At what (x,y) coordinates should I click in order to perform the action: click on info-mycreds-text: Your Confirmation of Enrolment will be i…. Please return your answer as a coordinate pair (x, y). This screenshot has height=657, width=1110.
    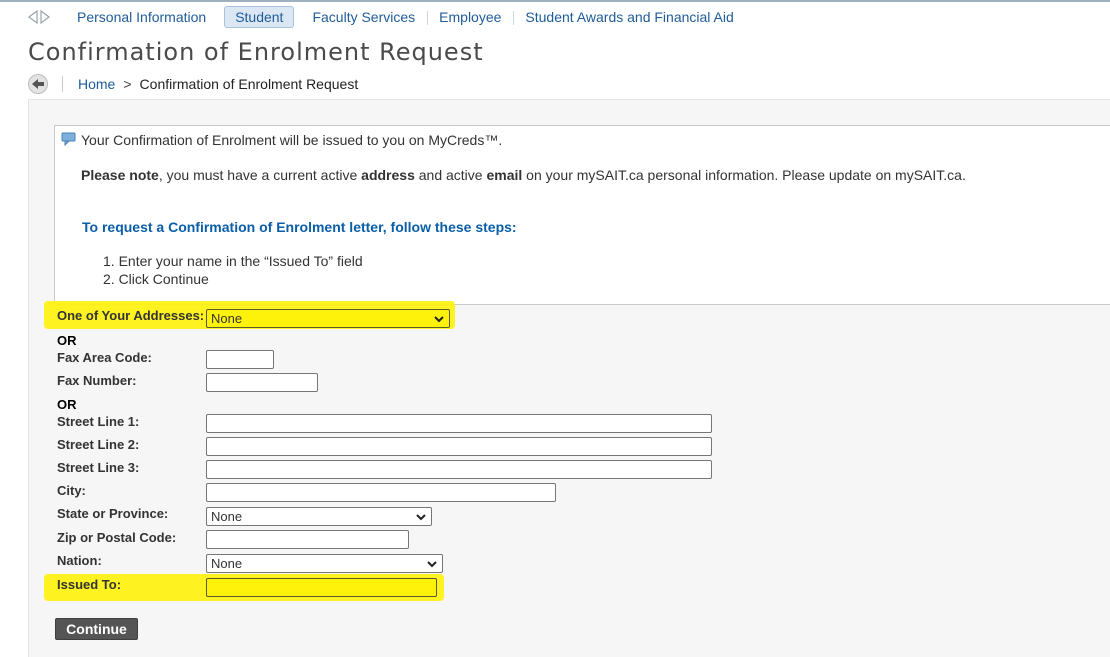
    Looking at the image, I should click on (292, 140).